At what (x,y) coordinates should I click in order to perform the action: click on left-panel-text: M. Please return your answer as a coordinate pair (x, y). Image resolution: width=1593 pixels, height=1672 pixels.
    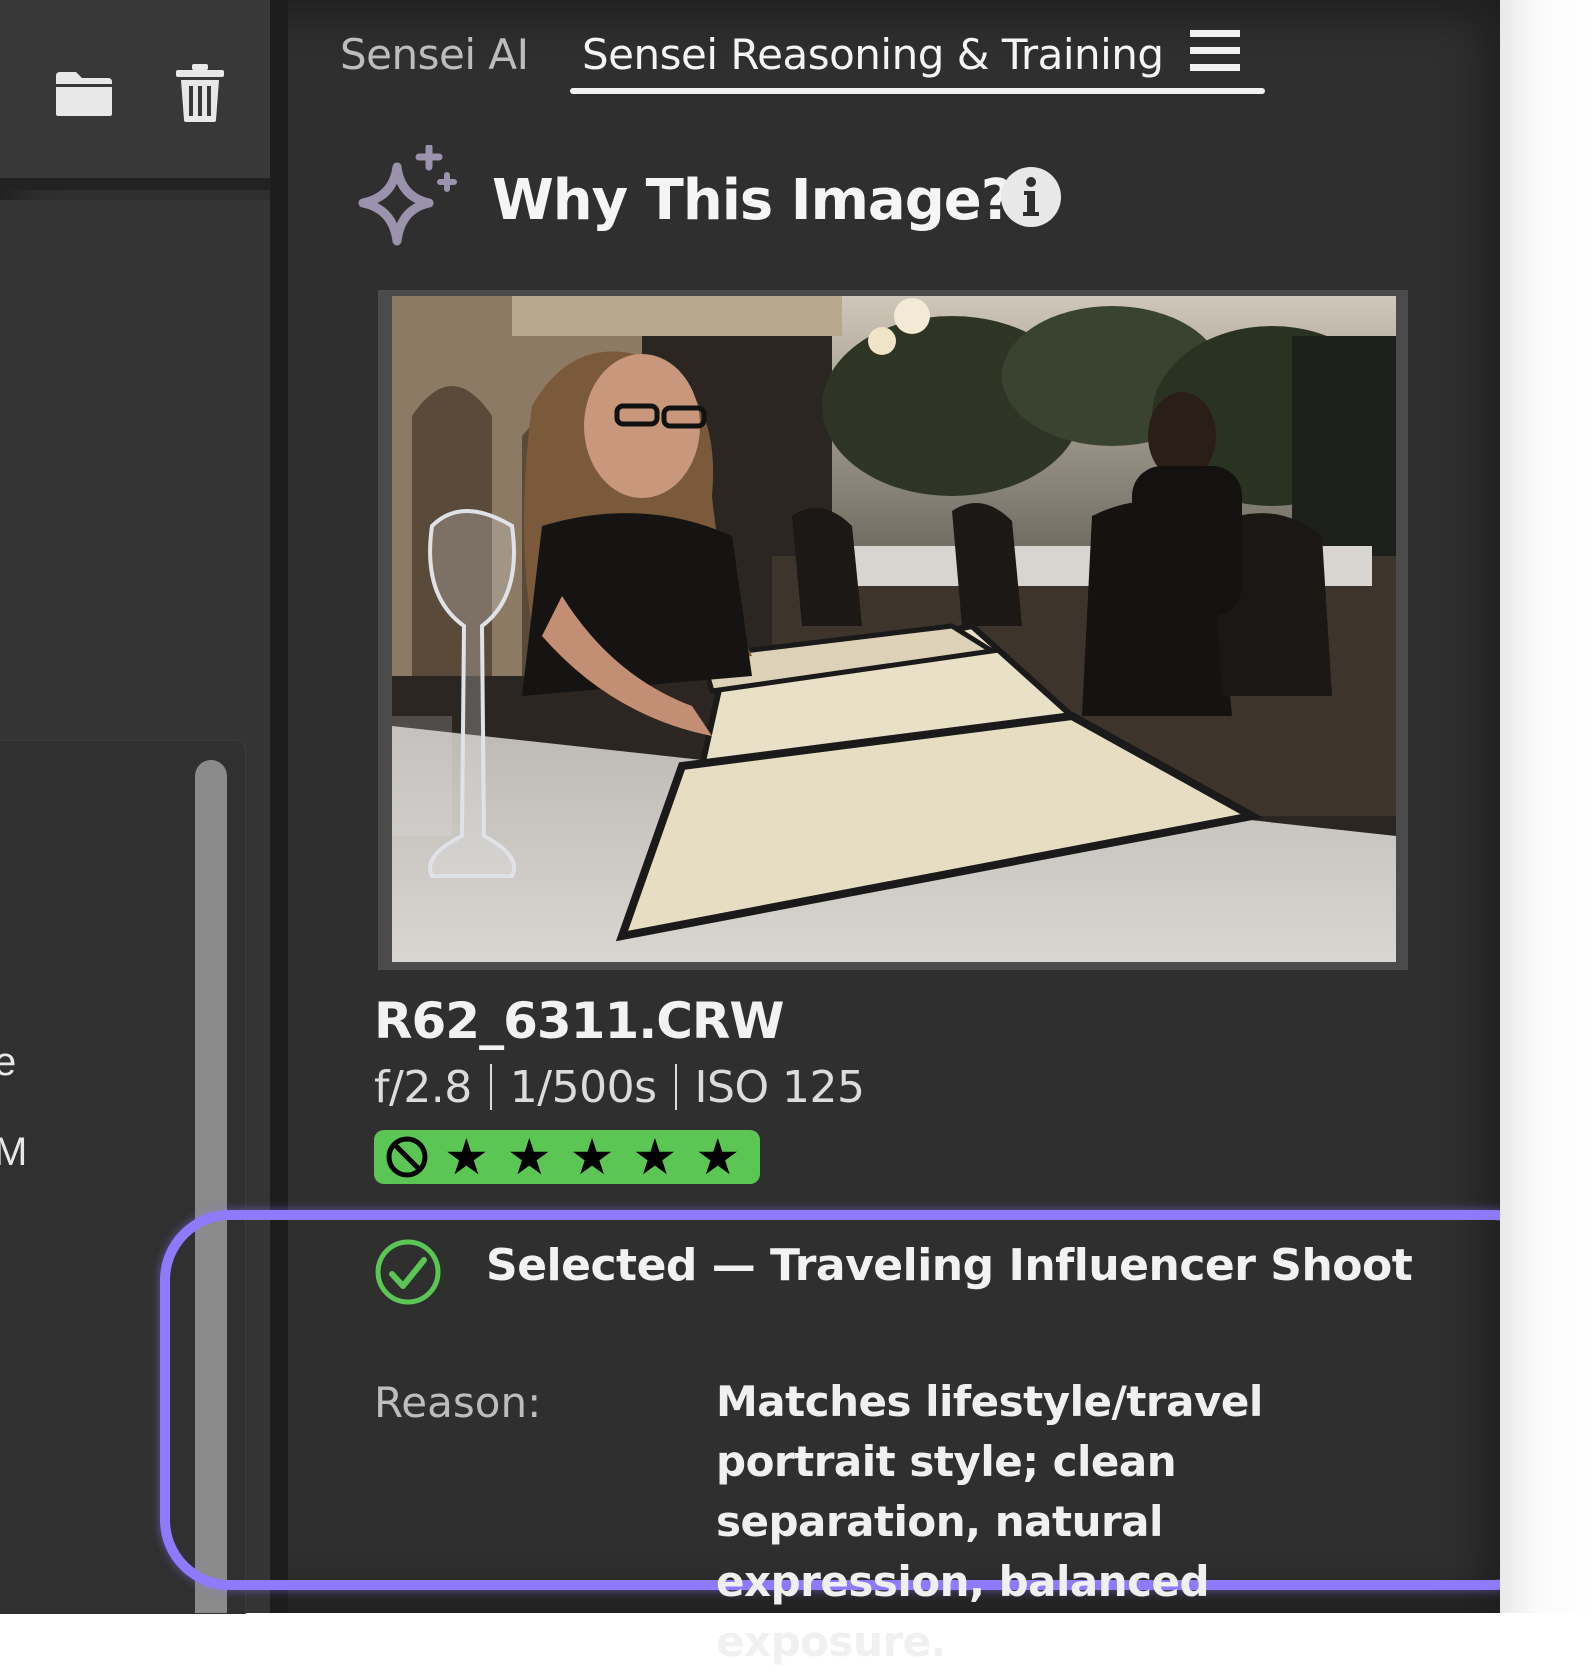
    Looking at the image, I should click on (14, 1152).